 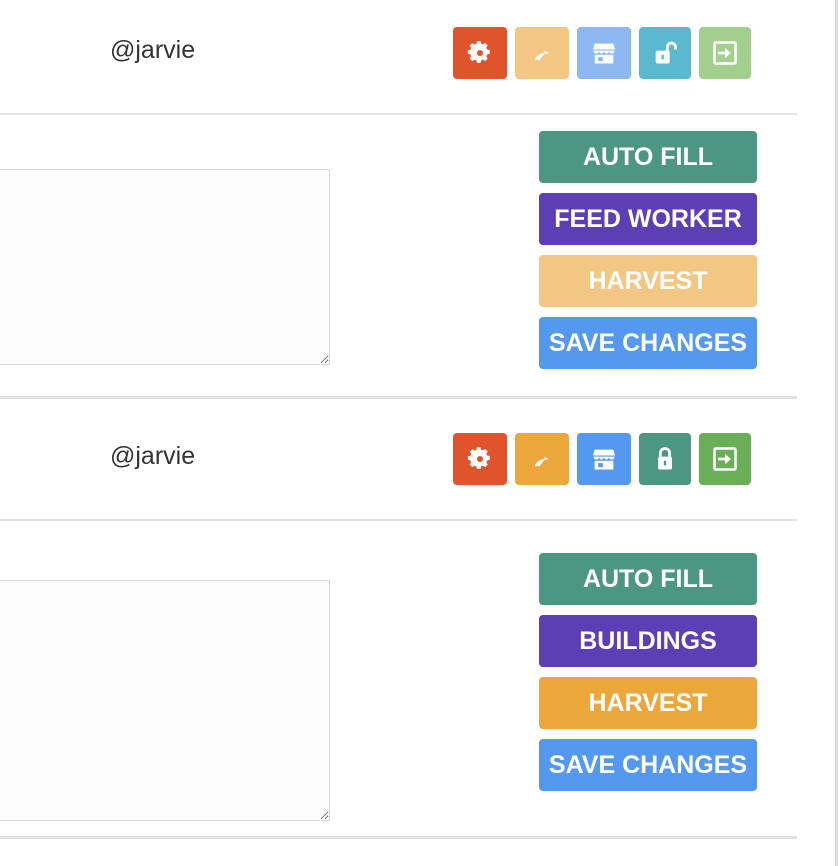 I want to click on lock-icon, so click(x=665, y=458).